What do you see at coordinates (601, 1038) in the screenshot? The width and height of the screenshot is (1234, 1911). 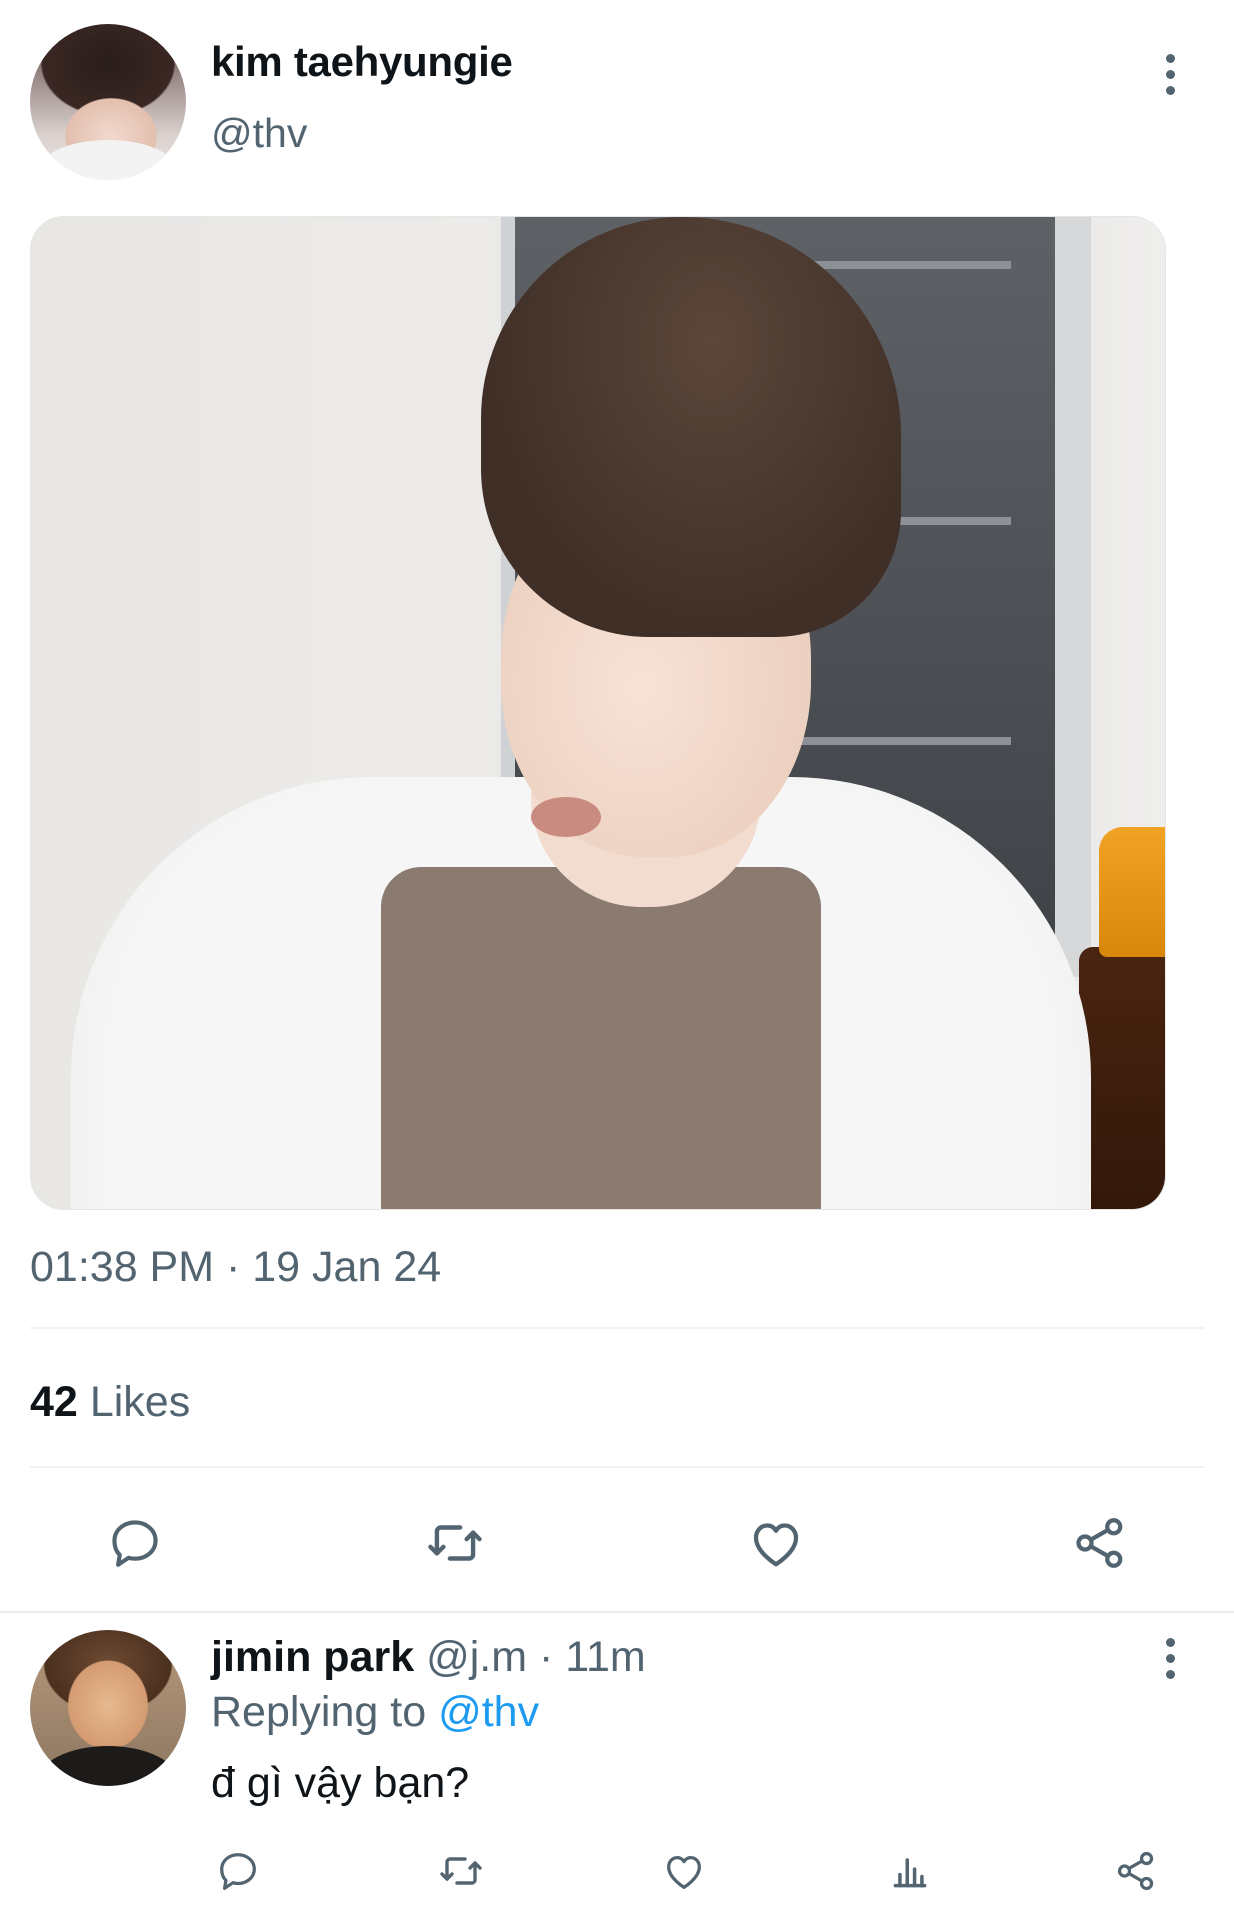 I see `photo-apron` at bounding box center [601, 1038].